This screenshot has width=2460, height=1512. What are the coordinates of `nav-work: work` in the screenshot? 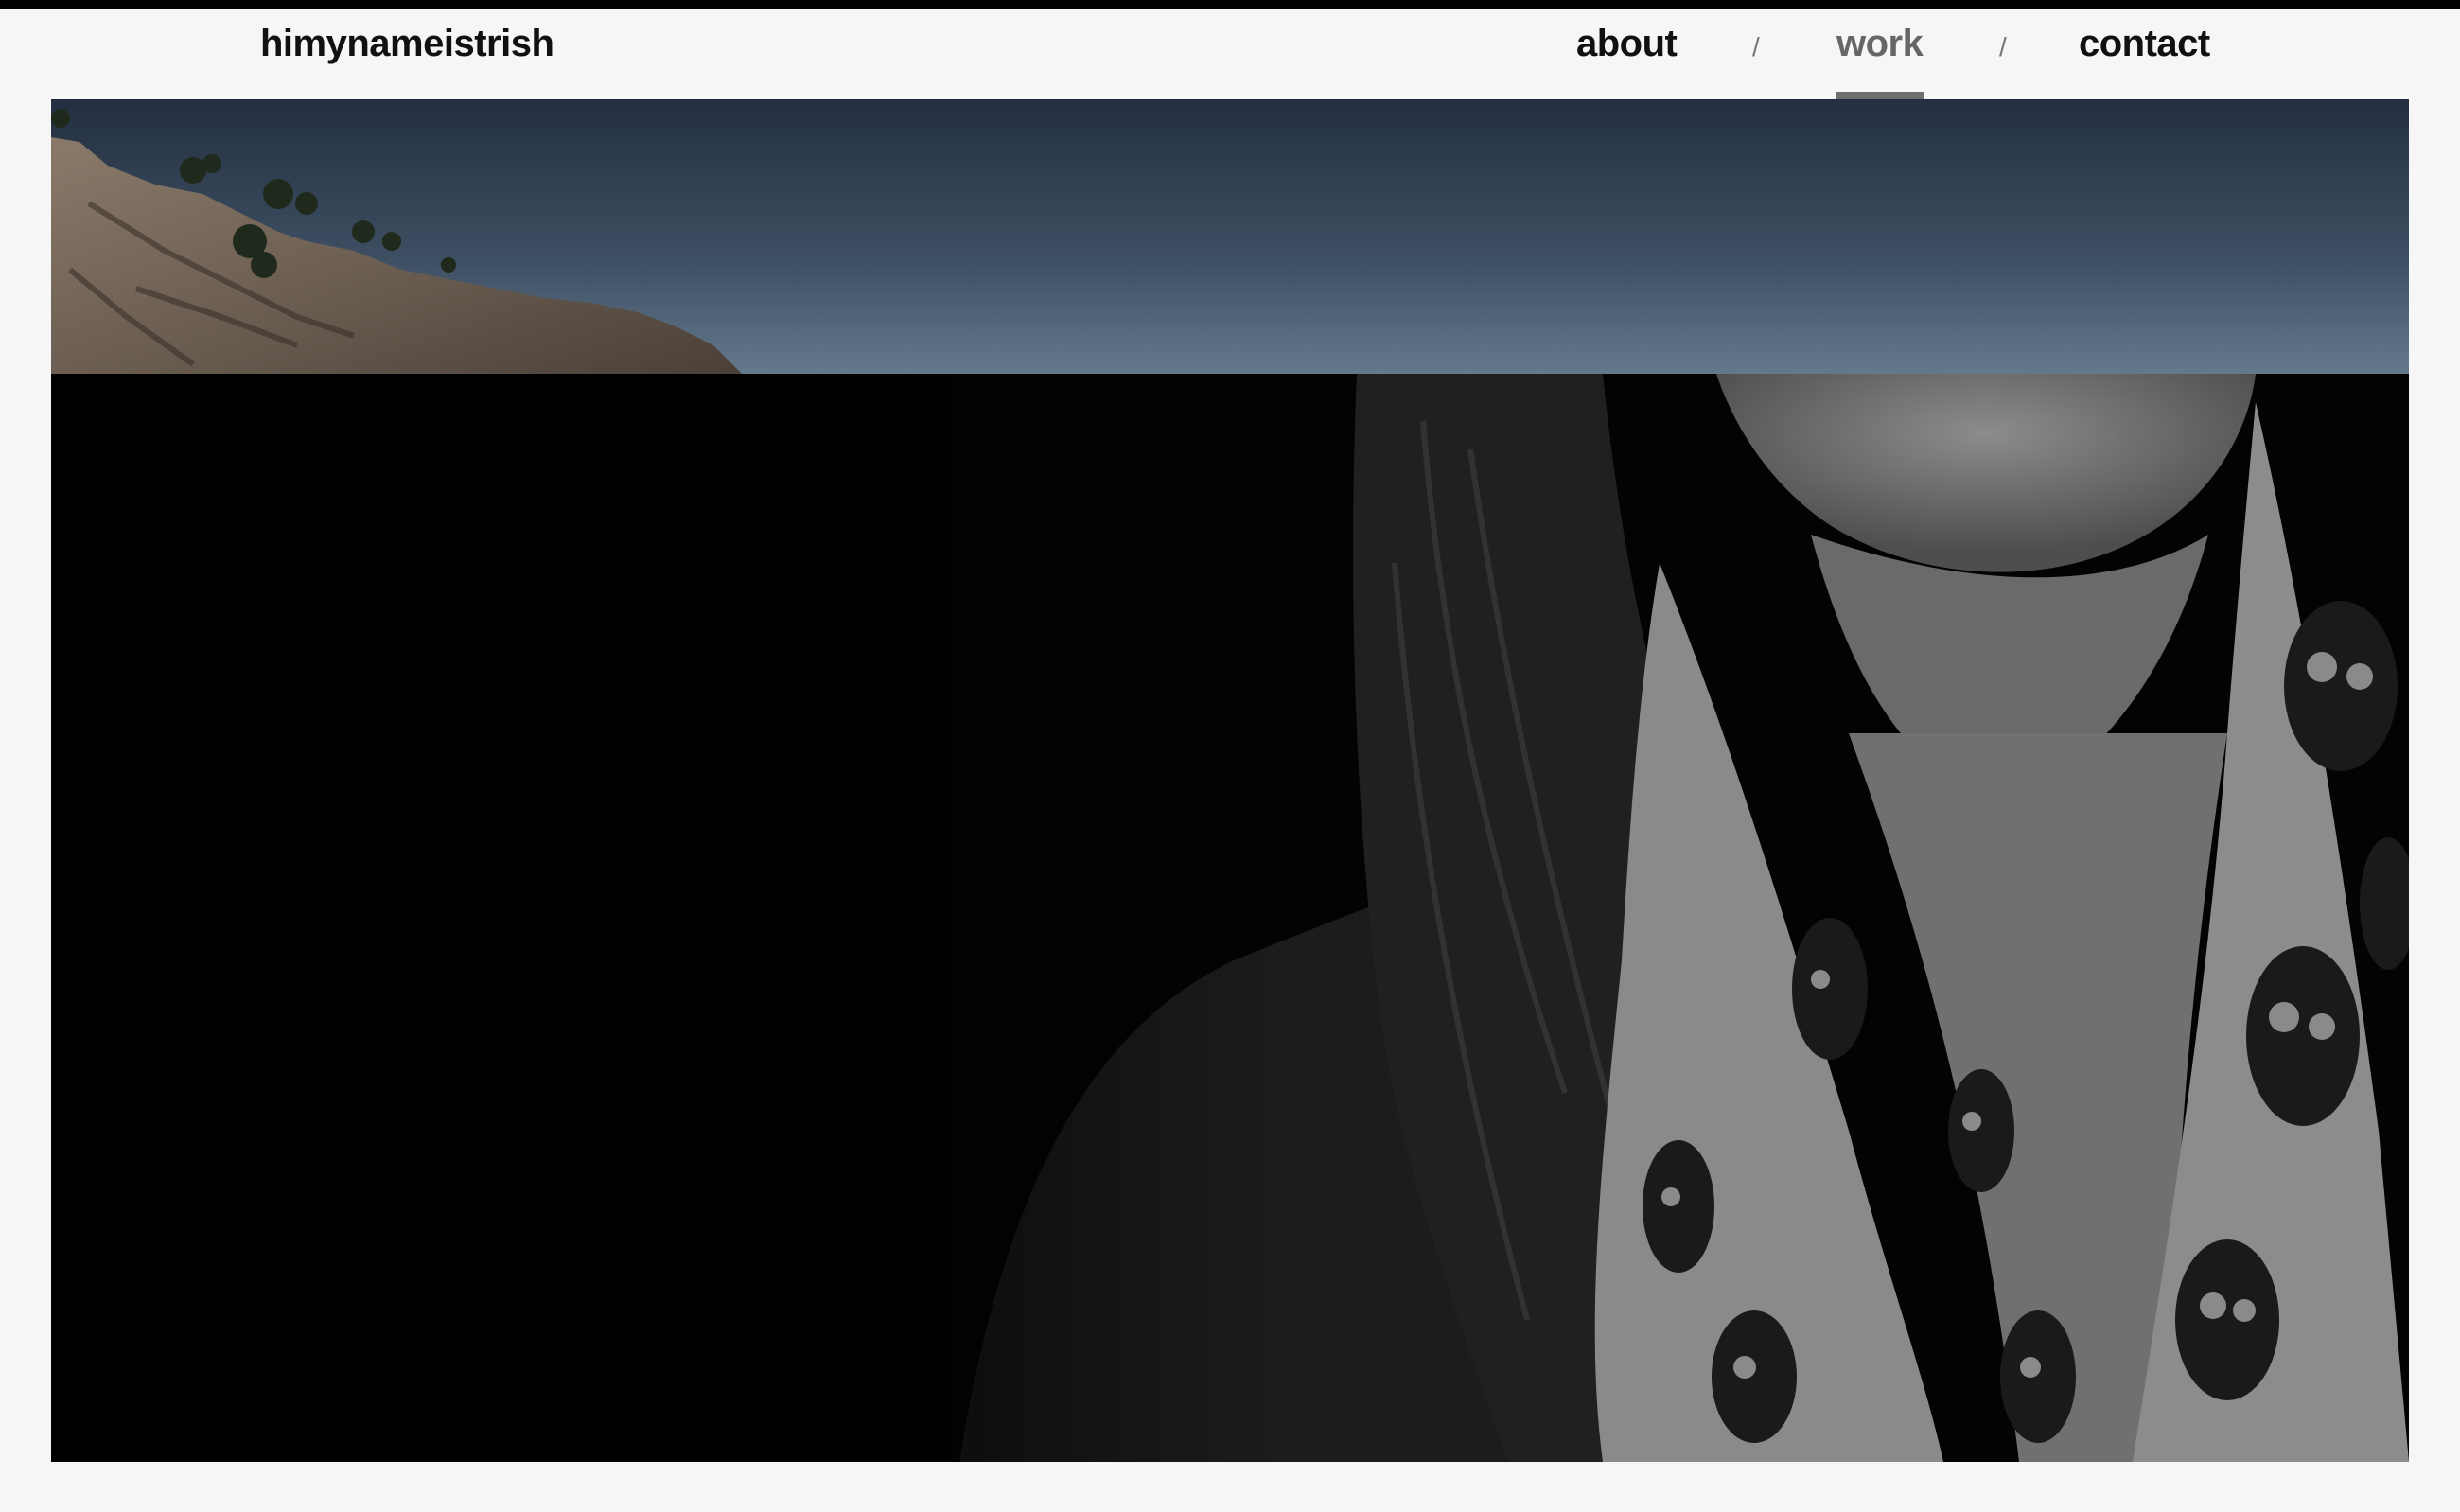 It's located at (1880, 43).